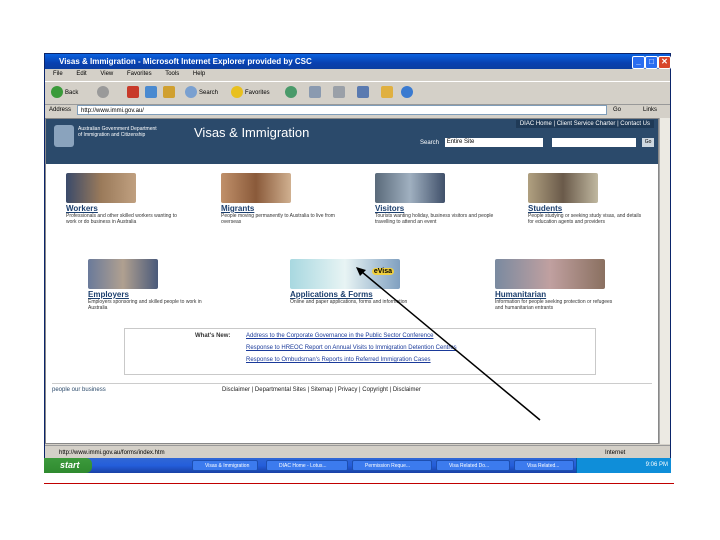 Image resolution: width=720 pixels, height=540 pixels. I want to click on annotation-arrow, so click(448, 344).